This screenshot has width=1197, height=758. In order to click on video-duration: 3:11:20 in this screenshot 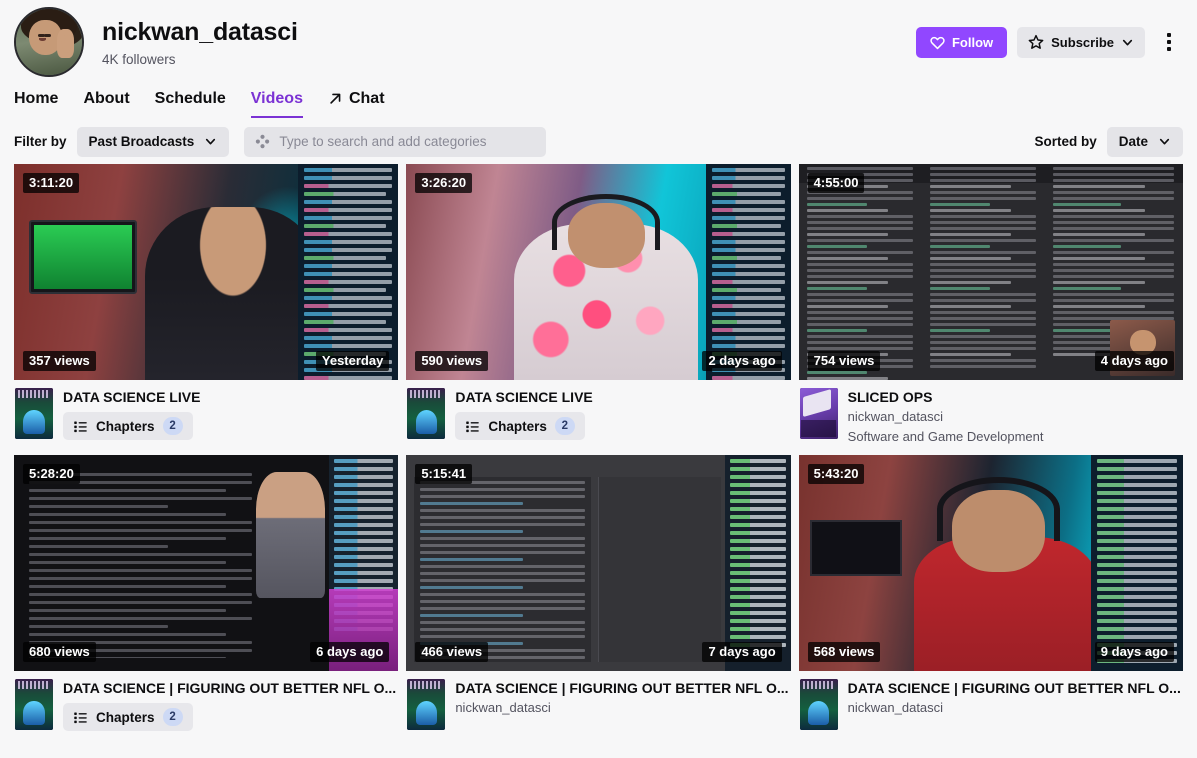, I will do `click(51, 183)`.